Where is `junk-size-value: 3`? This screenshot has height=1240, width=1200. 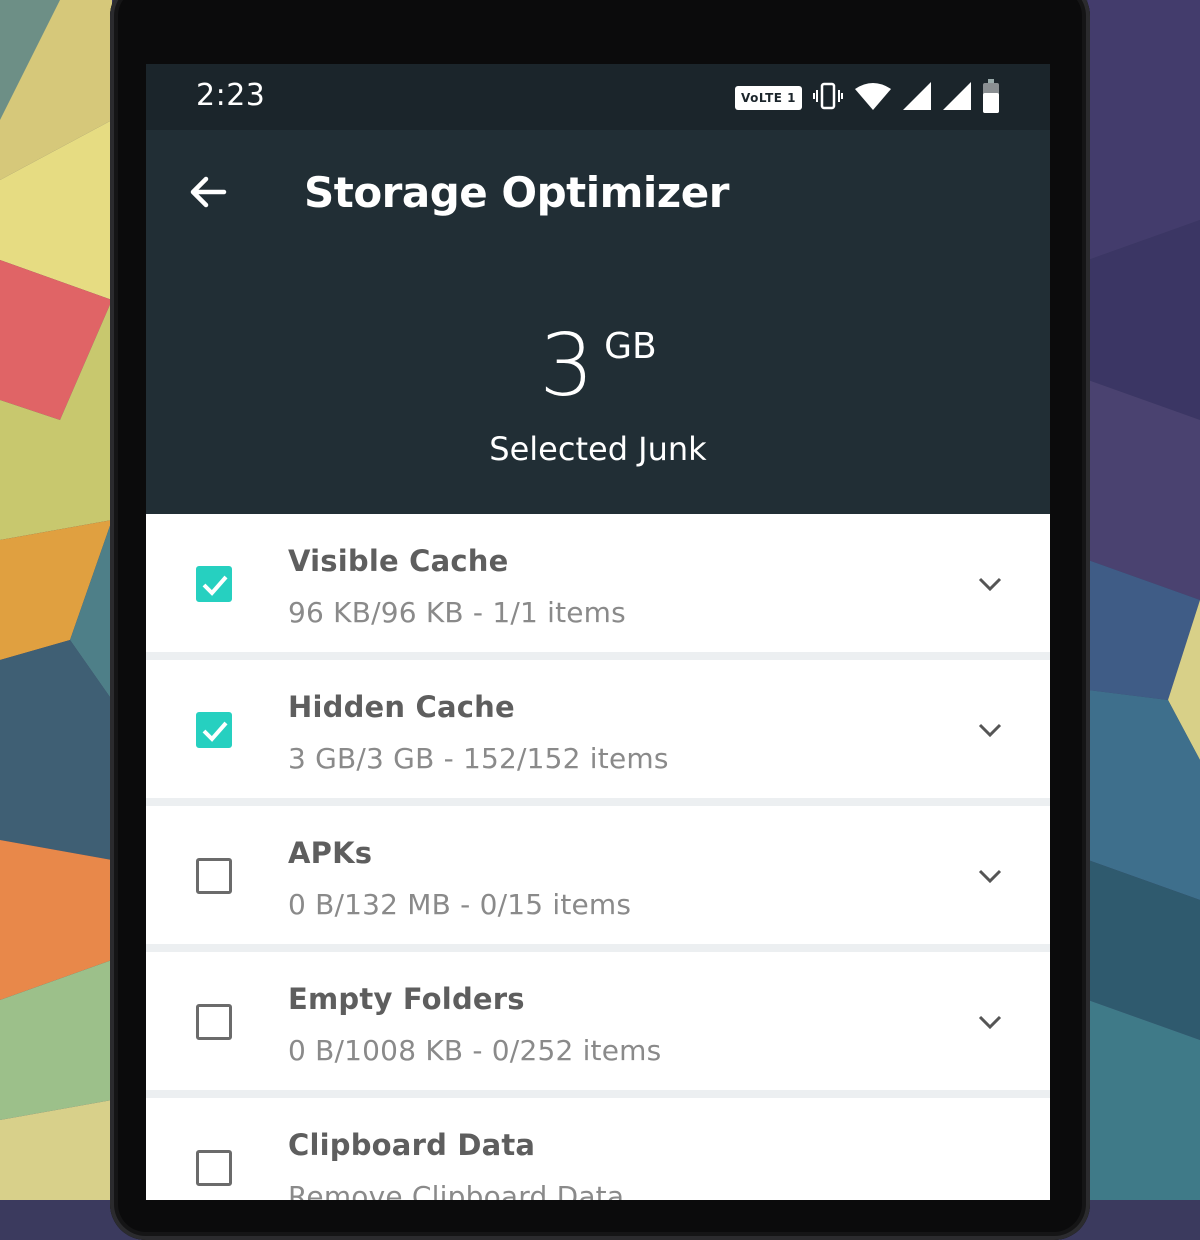
junk-size-value: 3 is located at coordinates (567, 366).